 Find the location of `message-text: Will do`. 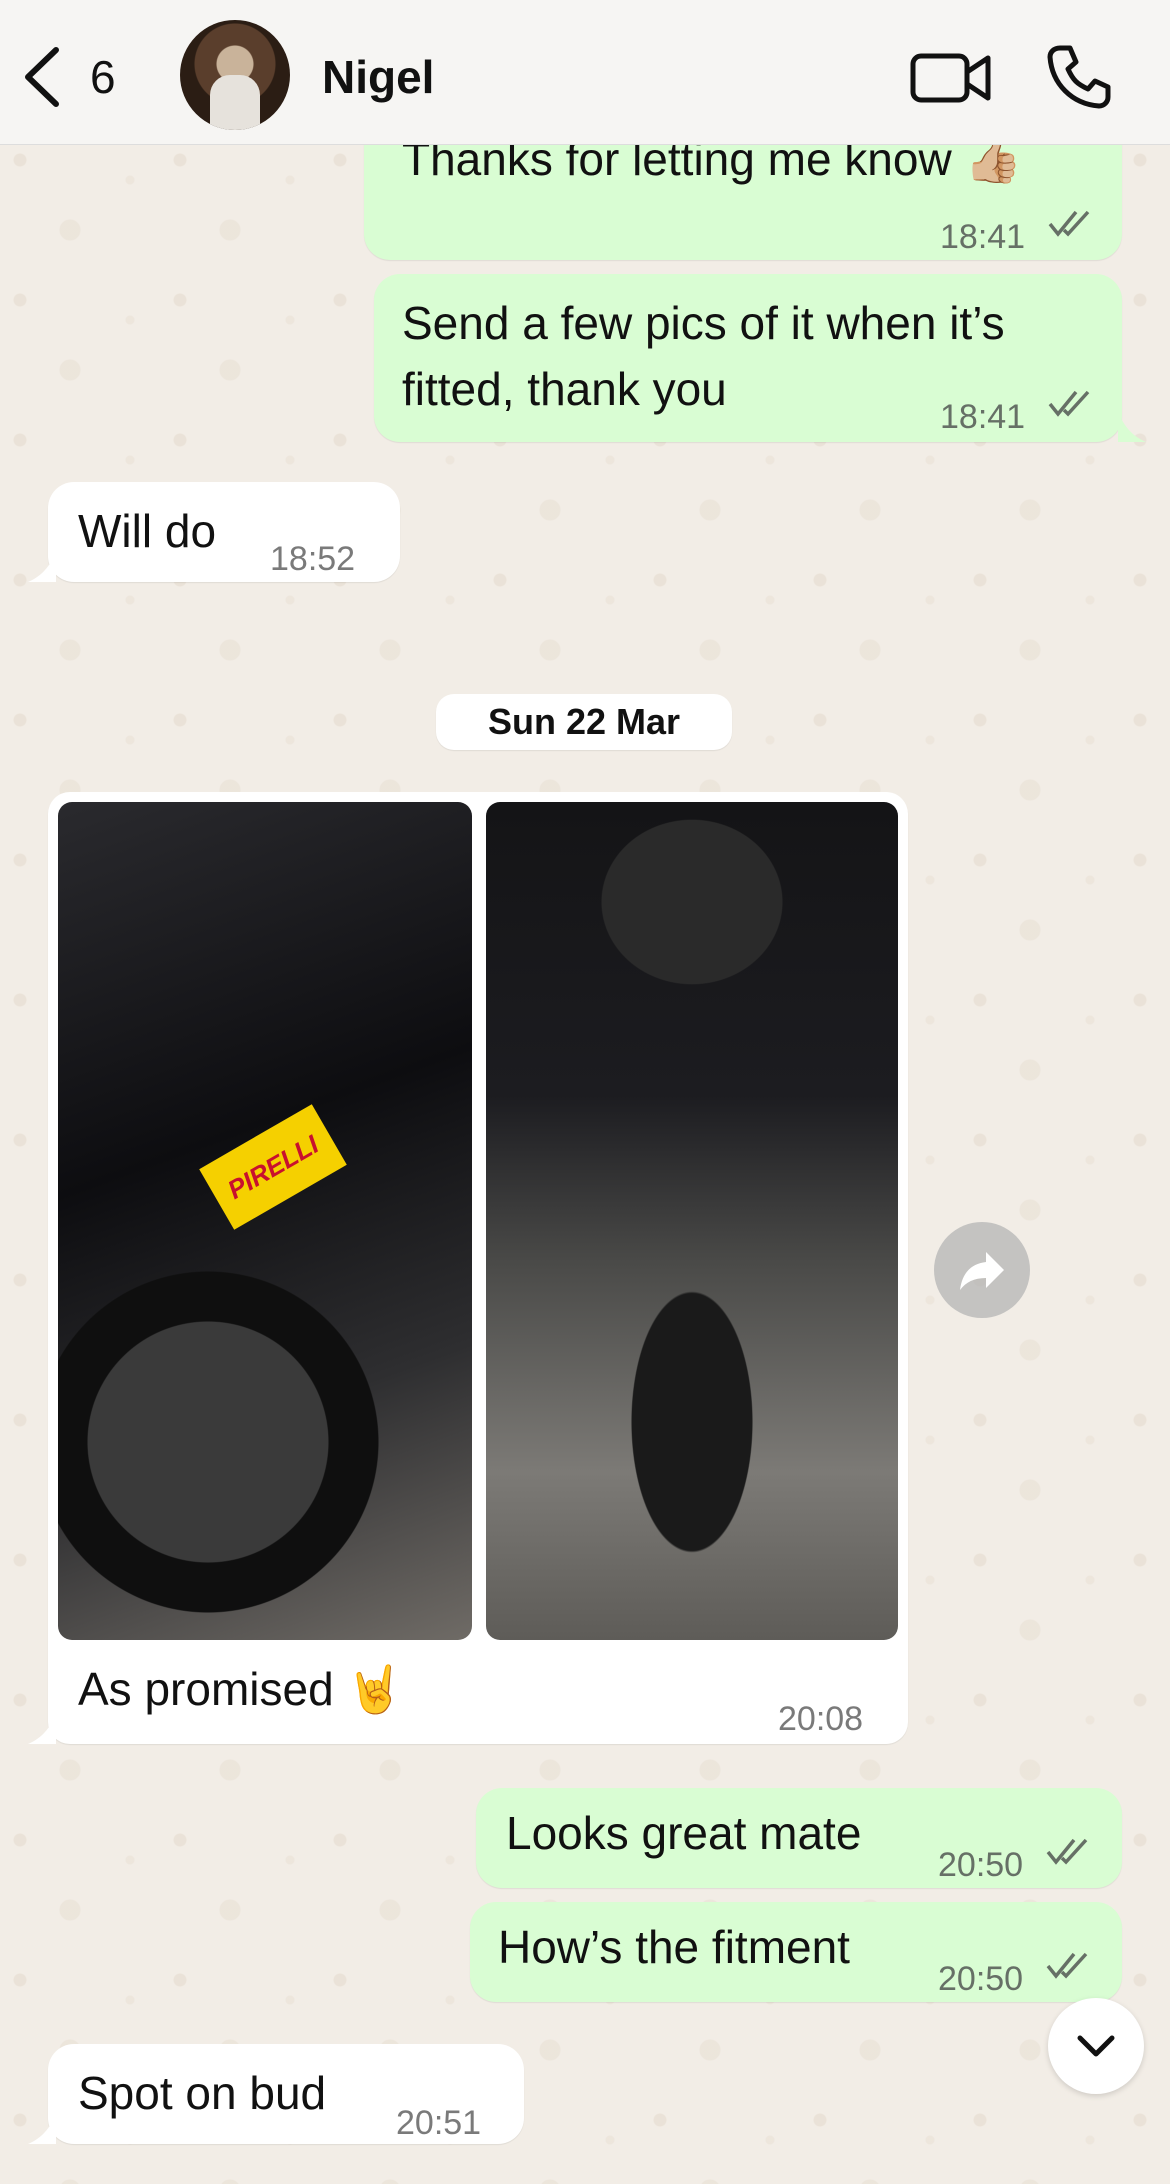

message-text: Will do is located at coordinates (147, 531).